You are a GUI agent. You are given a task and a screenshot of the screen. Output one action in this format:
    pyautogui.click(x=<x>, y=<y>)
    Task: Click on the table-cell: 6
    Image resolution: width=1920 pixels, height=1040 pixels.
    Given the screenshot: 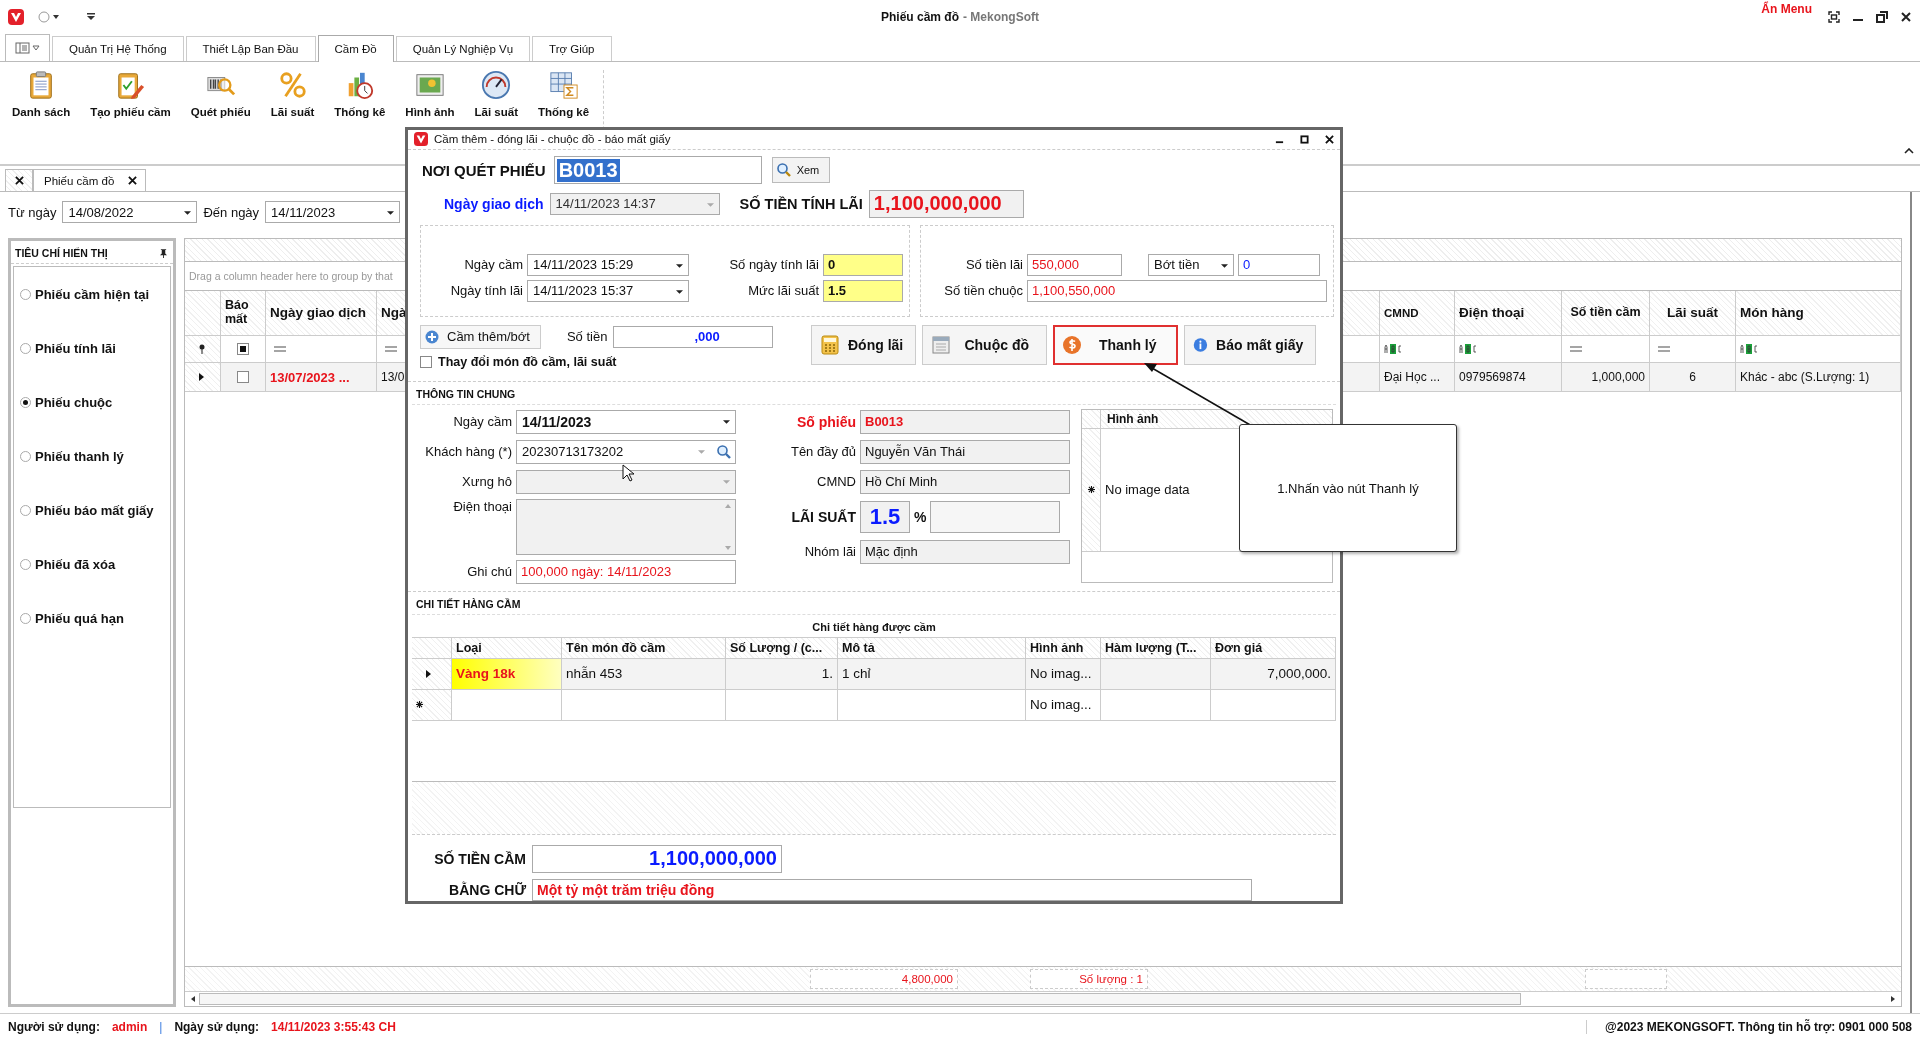 What is the action you would take?
    pyautogui.click(x=1693, y=377)
    